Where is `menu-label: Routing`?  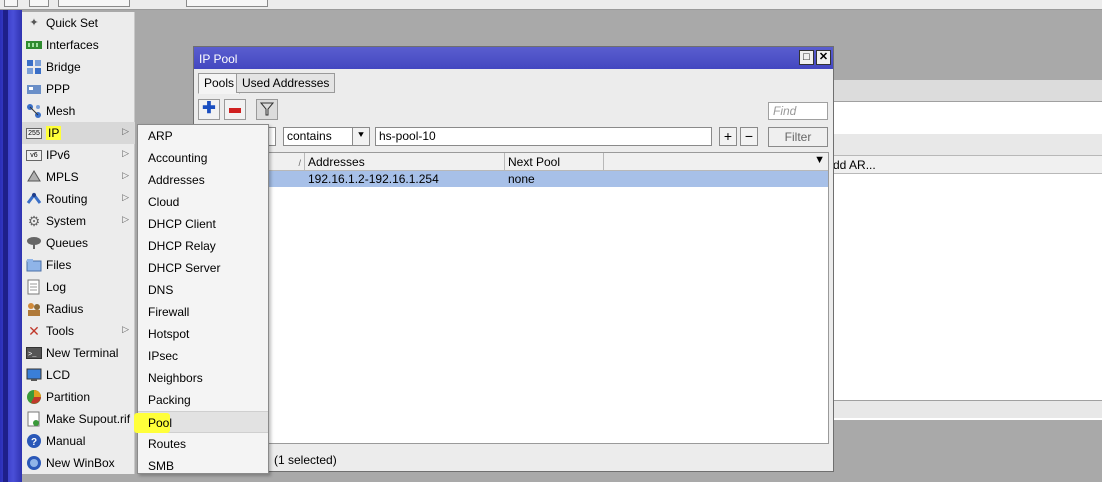 menu-label: Routing is located at coordinates (67, 199).